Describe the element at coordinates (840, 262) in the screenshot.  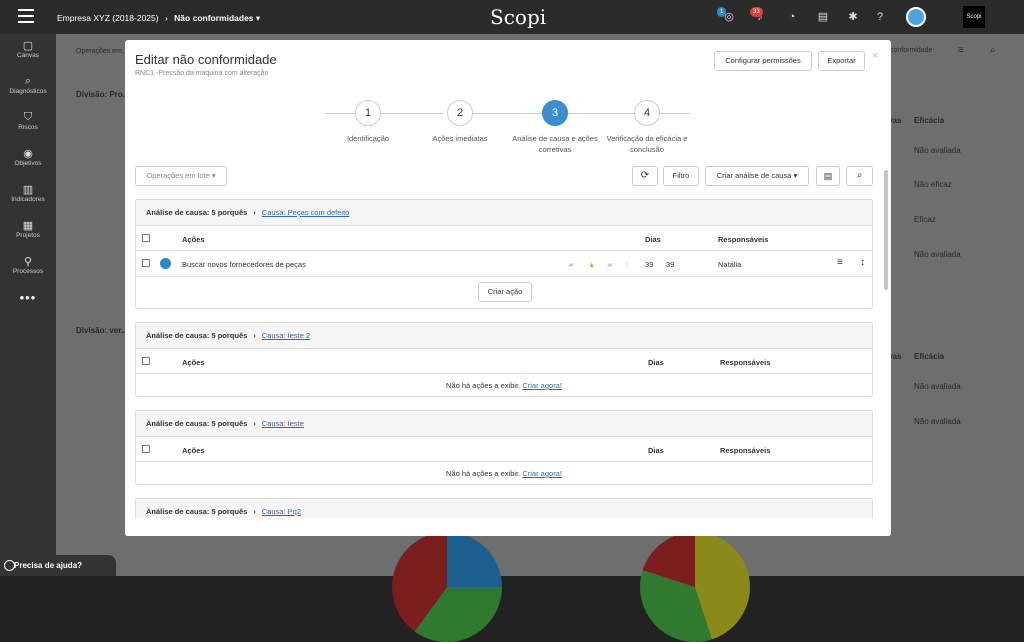
I see `row-menu-icon: ≡` at that location.